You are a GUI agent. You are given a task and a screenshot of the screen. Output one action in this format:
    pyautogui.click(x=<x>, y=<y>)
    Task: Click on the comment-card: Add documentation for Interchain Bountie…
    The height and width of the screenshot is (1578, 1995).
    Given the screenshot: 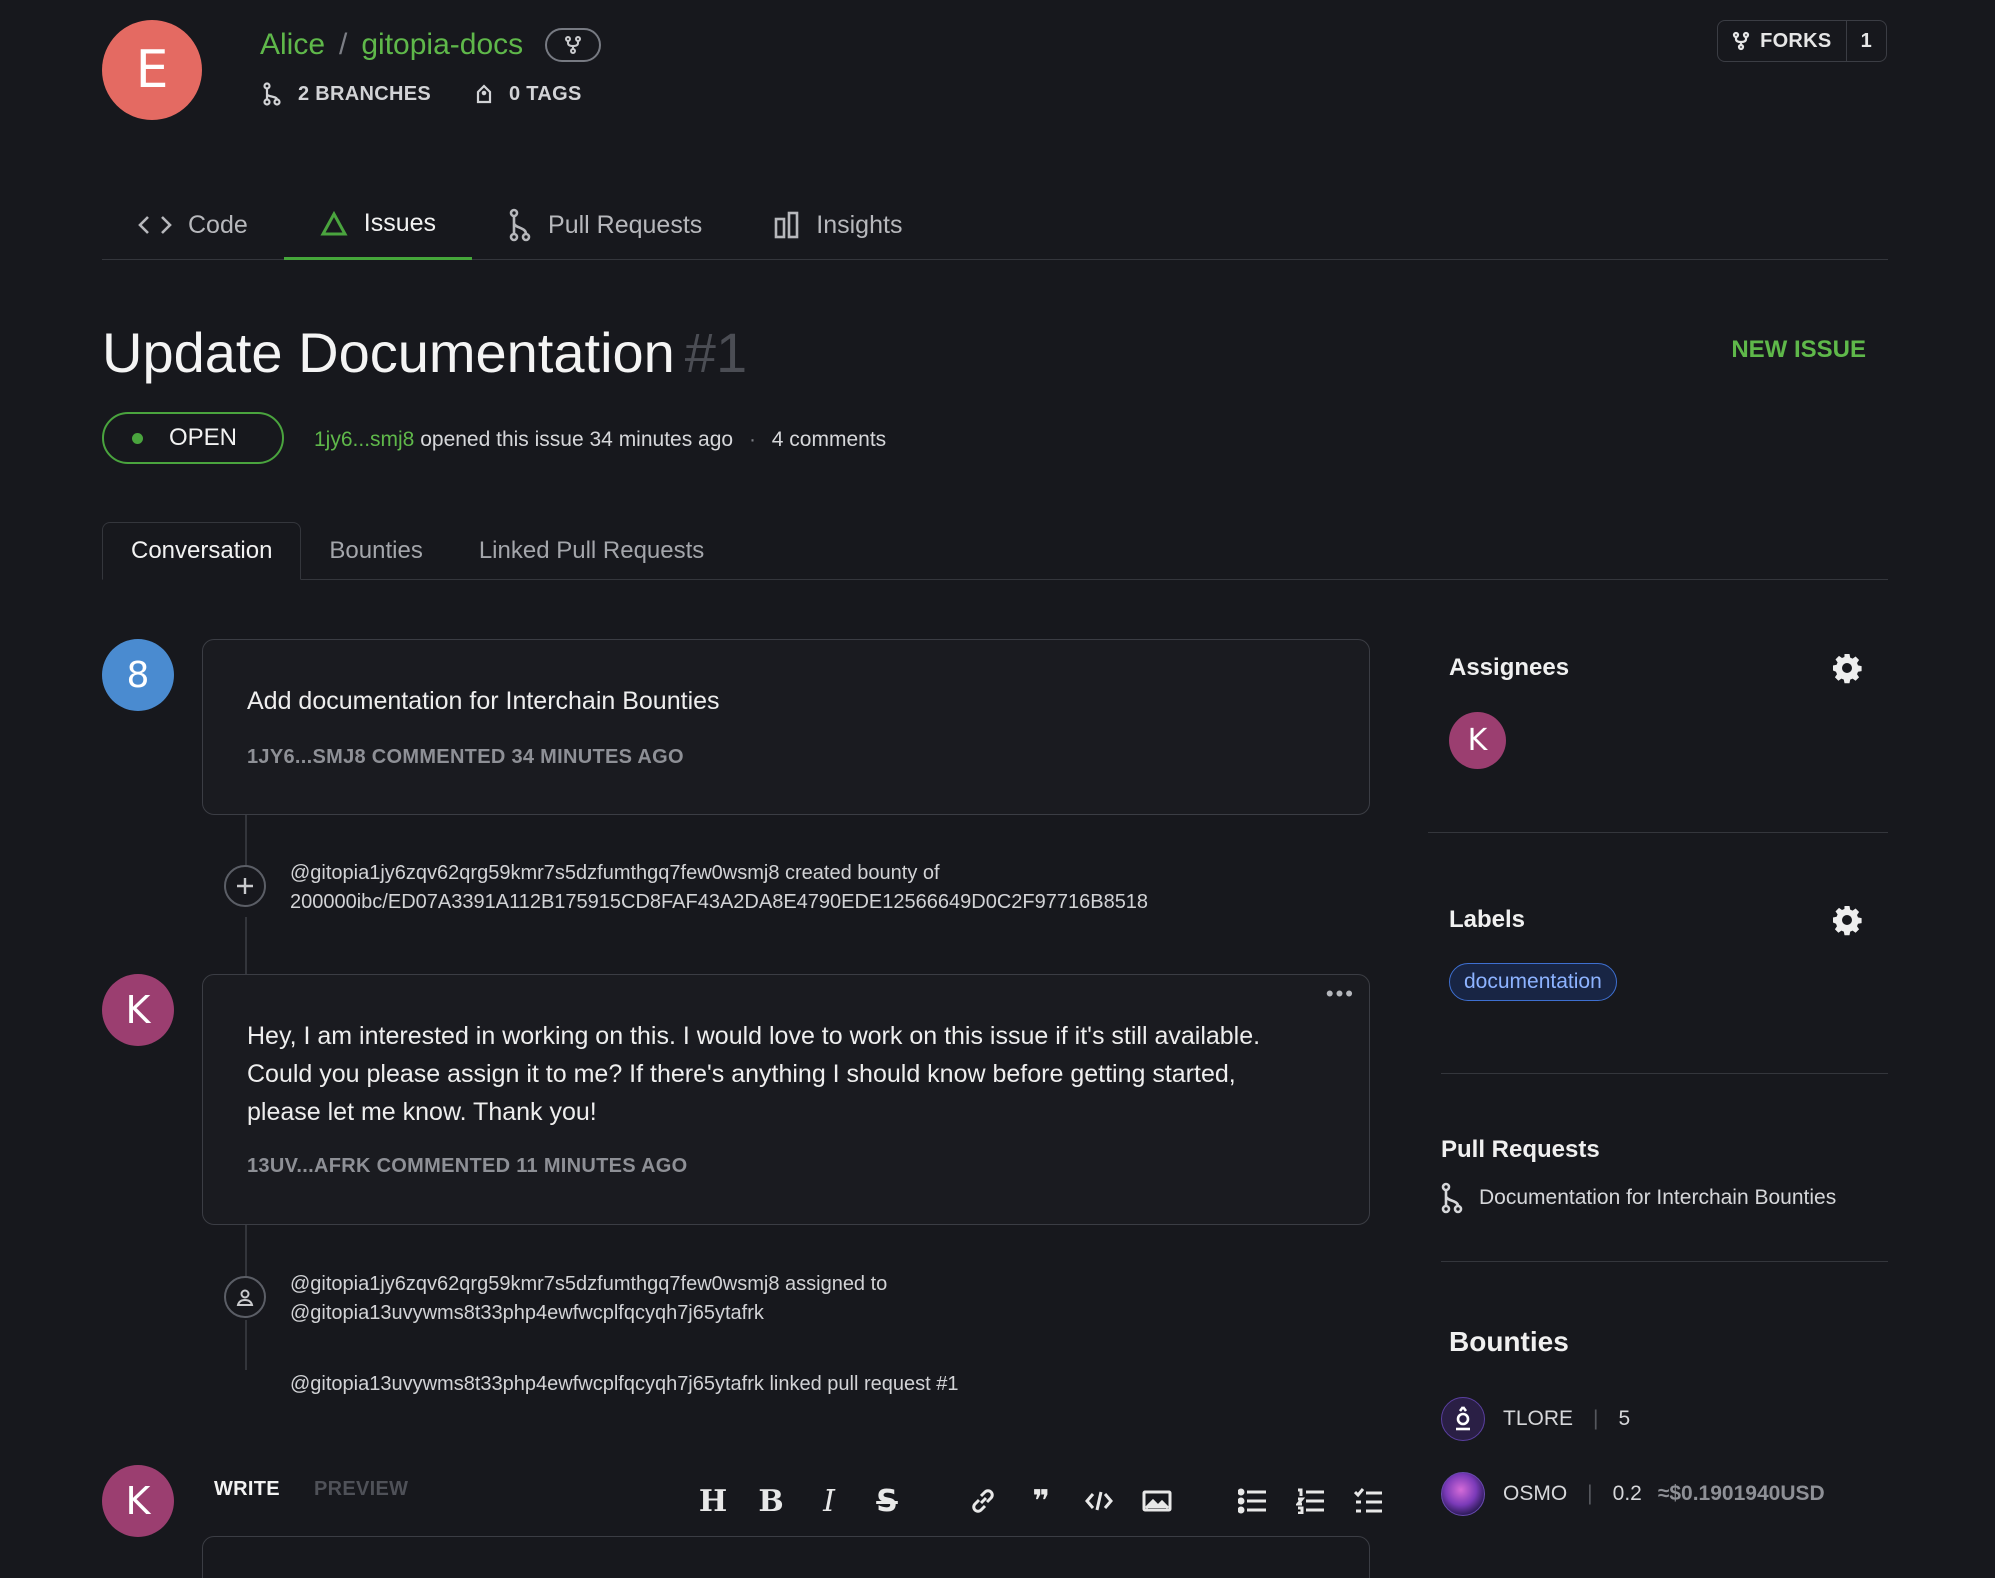 What is the action you would take?
    pyautogui.click(x=786, y=727)
    